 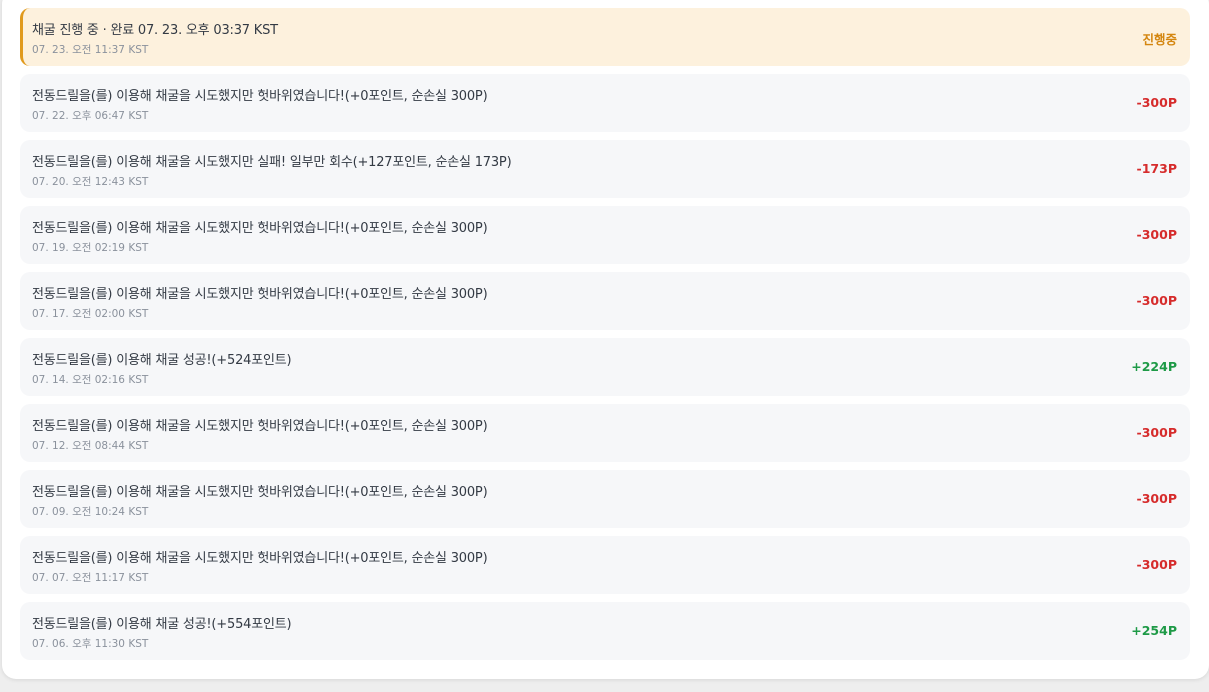 I want to click on history-item-title: 전동드릴을(를) 이용해 채굴 성공!(+554포인트), so click(x=162, y=624).